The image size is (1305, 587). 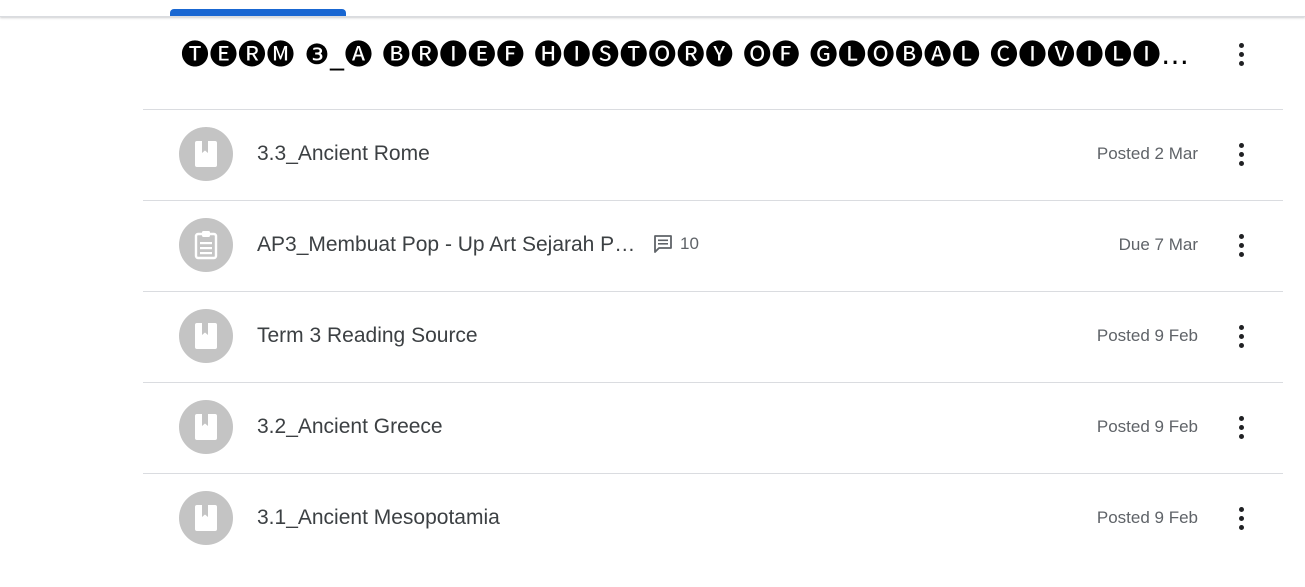 I want to click on classwork-item: 3.3_Ancient Rome Posted 2 Mar, so click(x=713, y=155).